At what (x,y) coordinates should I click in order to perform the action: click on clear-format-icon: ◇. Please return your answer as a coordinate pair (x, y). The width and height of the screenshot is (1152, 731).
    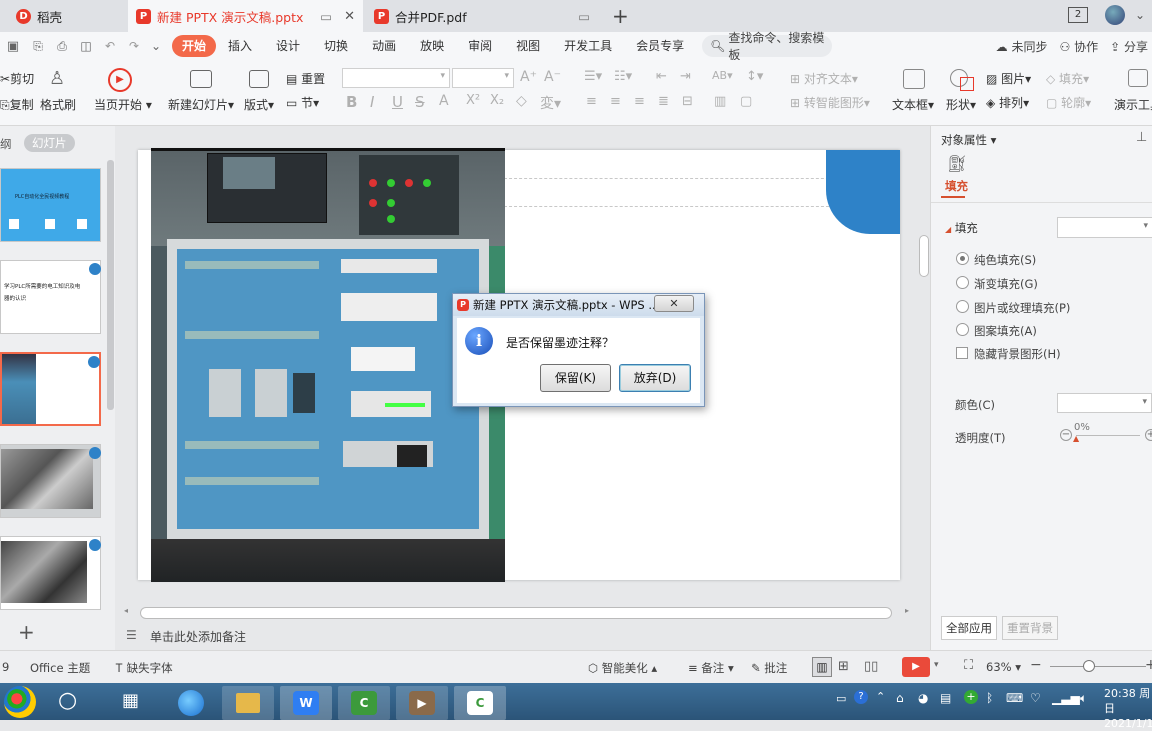
    Looking at the image, I should click on (521, 101).